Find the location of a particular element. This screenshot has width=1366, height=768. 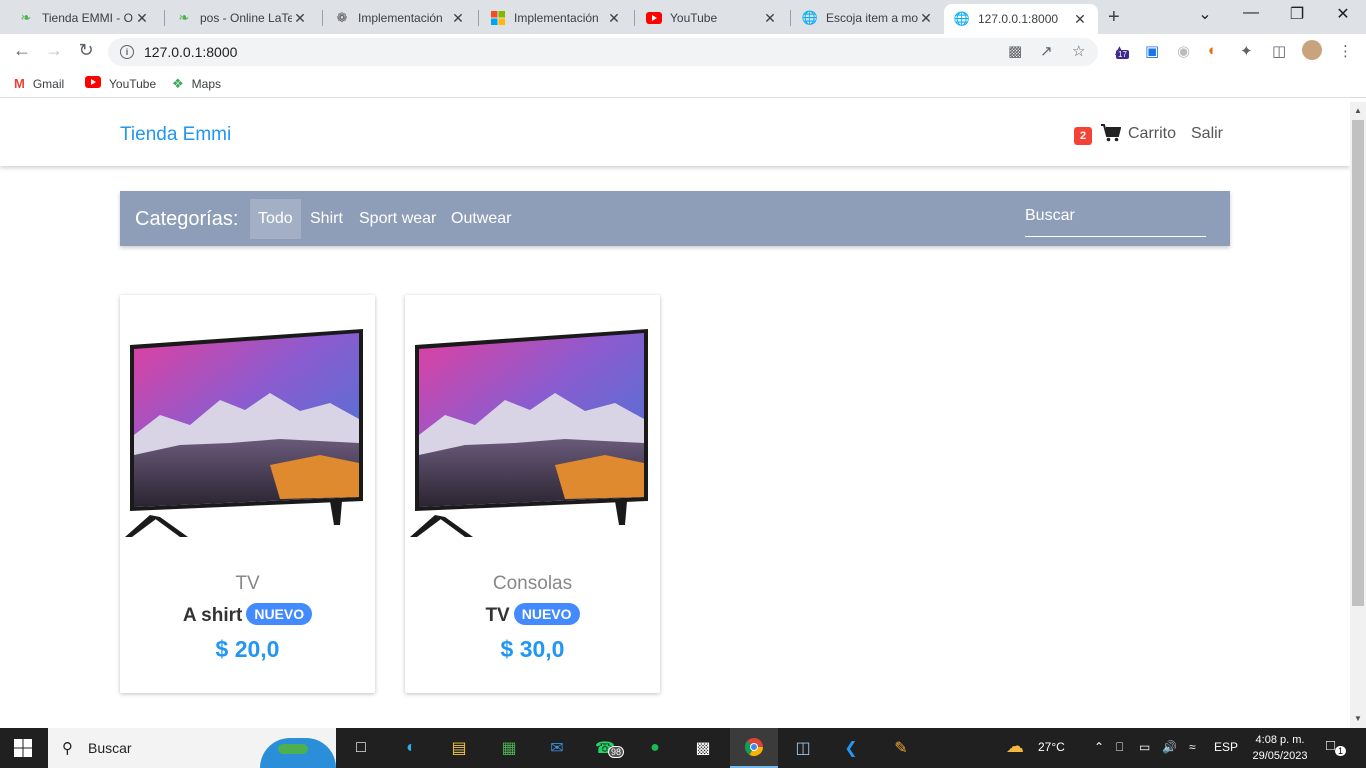

scrollbar-thumb is located at coordinates (1358, 363).